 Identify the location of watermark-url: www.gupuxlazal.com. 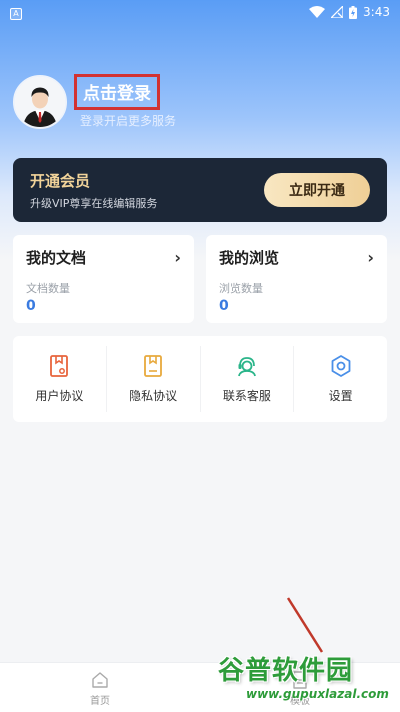
(317, 694).